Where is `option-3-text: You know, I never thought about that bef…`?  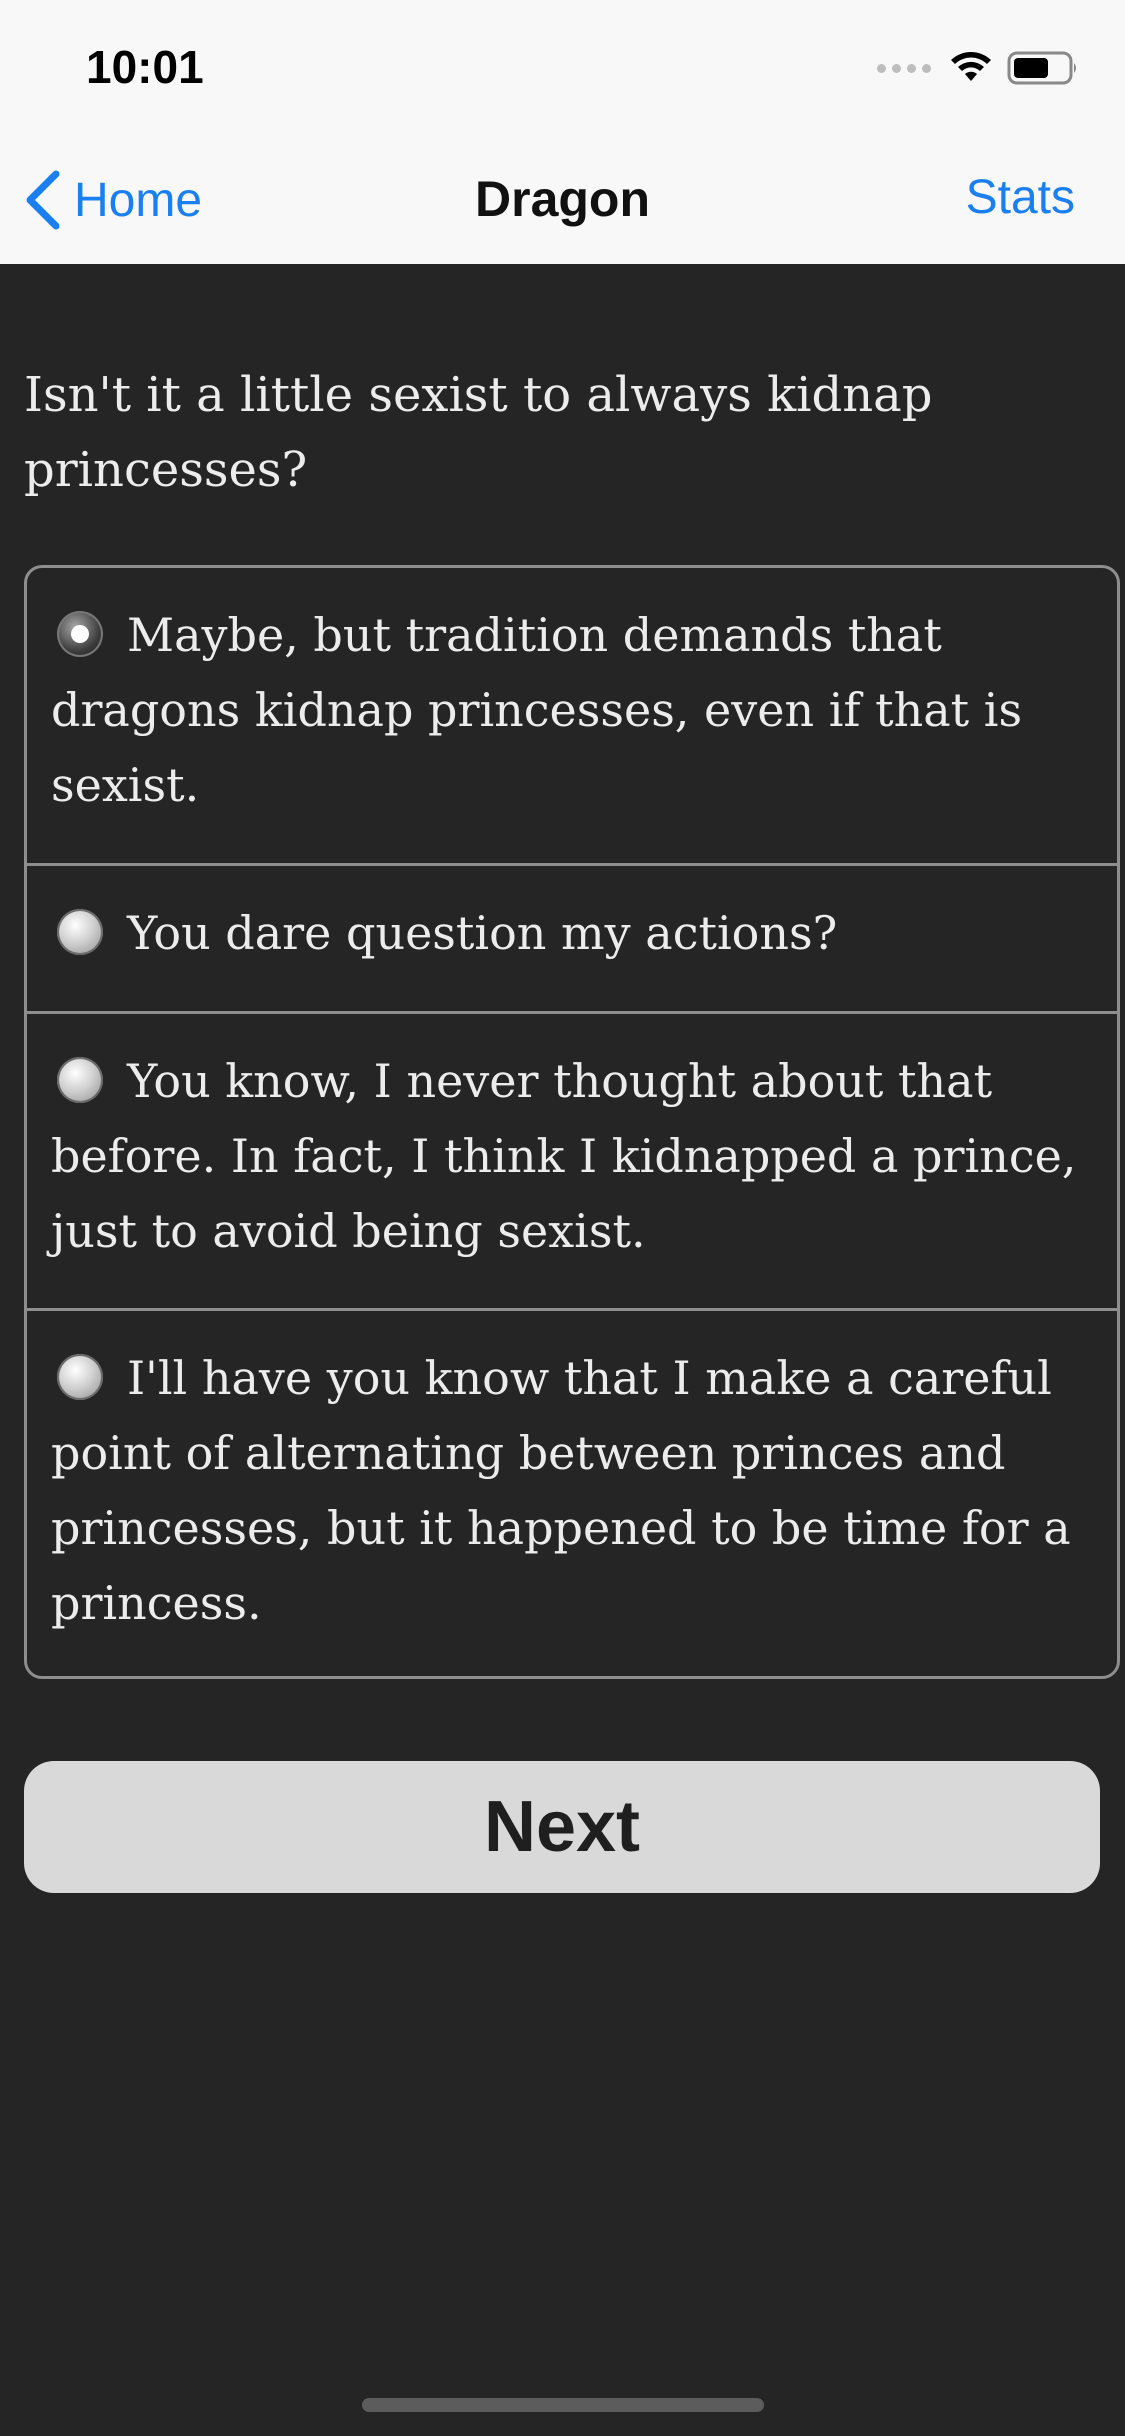 option-3-text: You know, I never thought about that bef… is located at coordinates (564, 1156).